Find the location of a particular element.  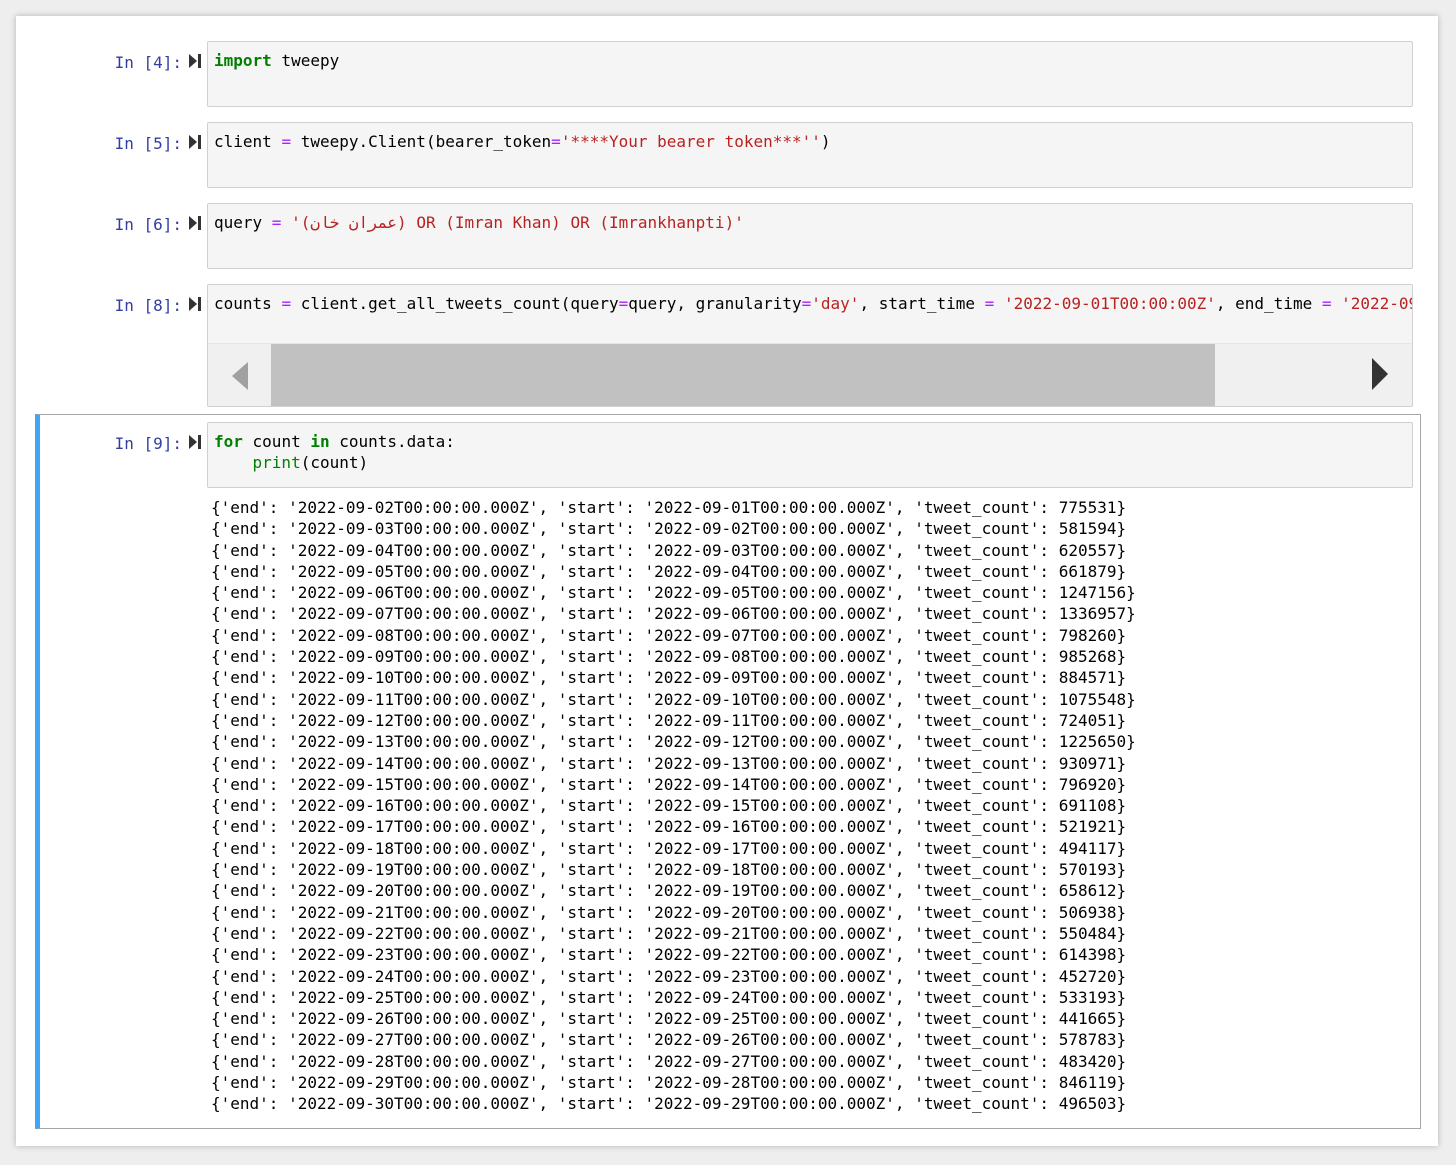

cell-prompt: In [4]: is located at coordinates (148, 62).